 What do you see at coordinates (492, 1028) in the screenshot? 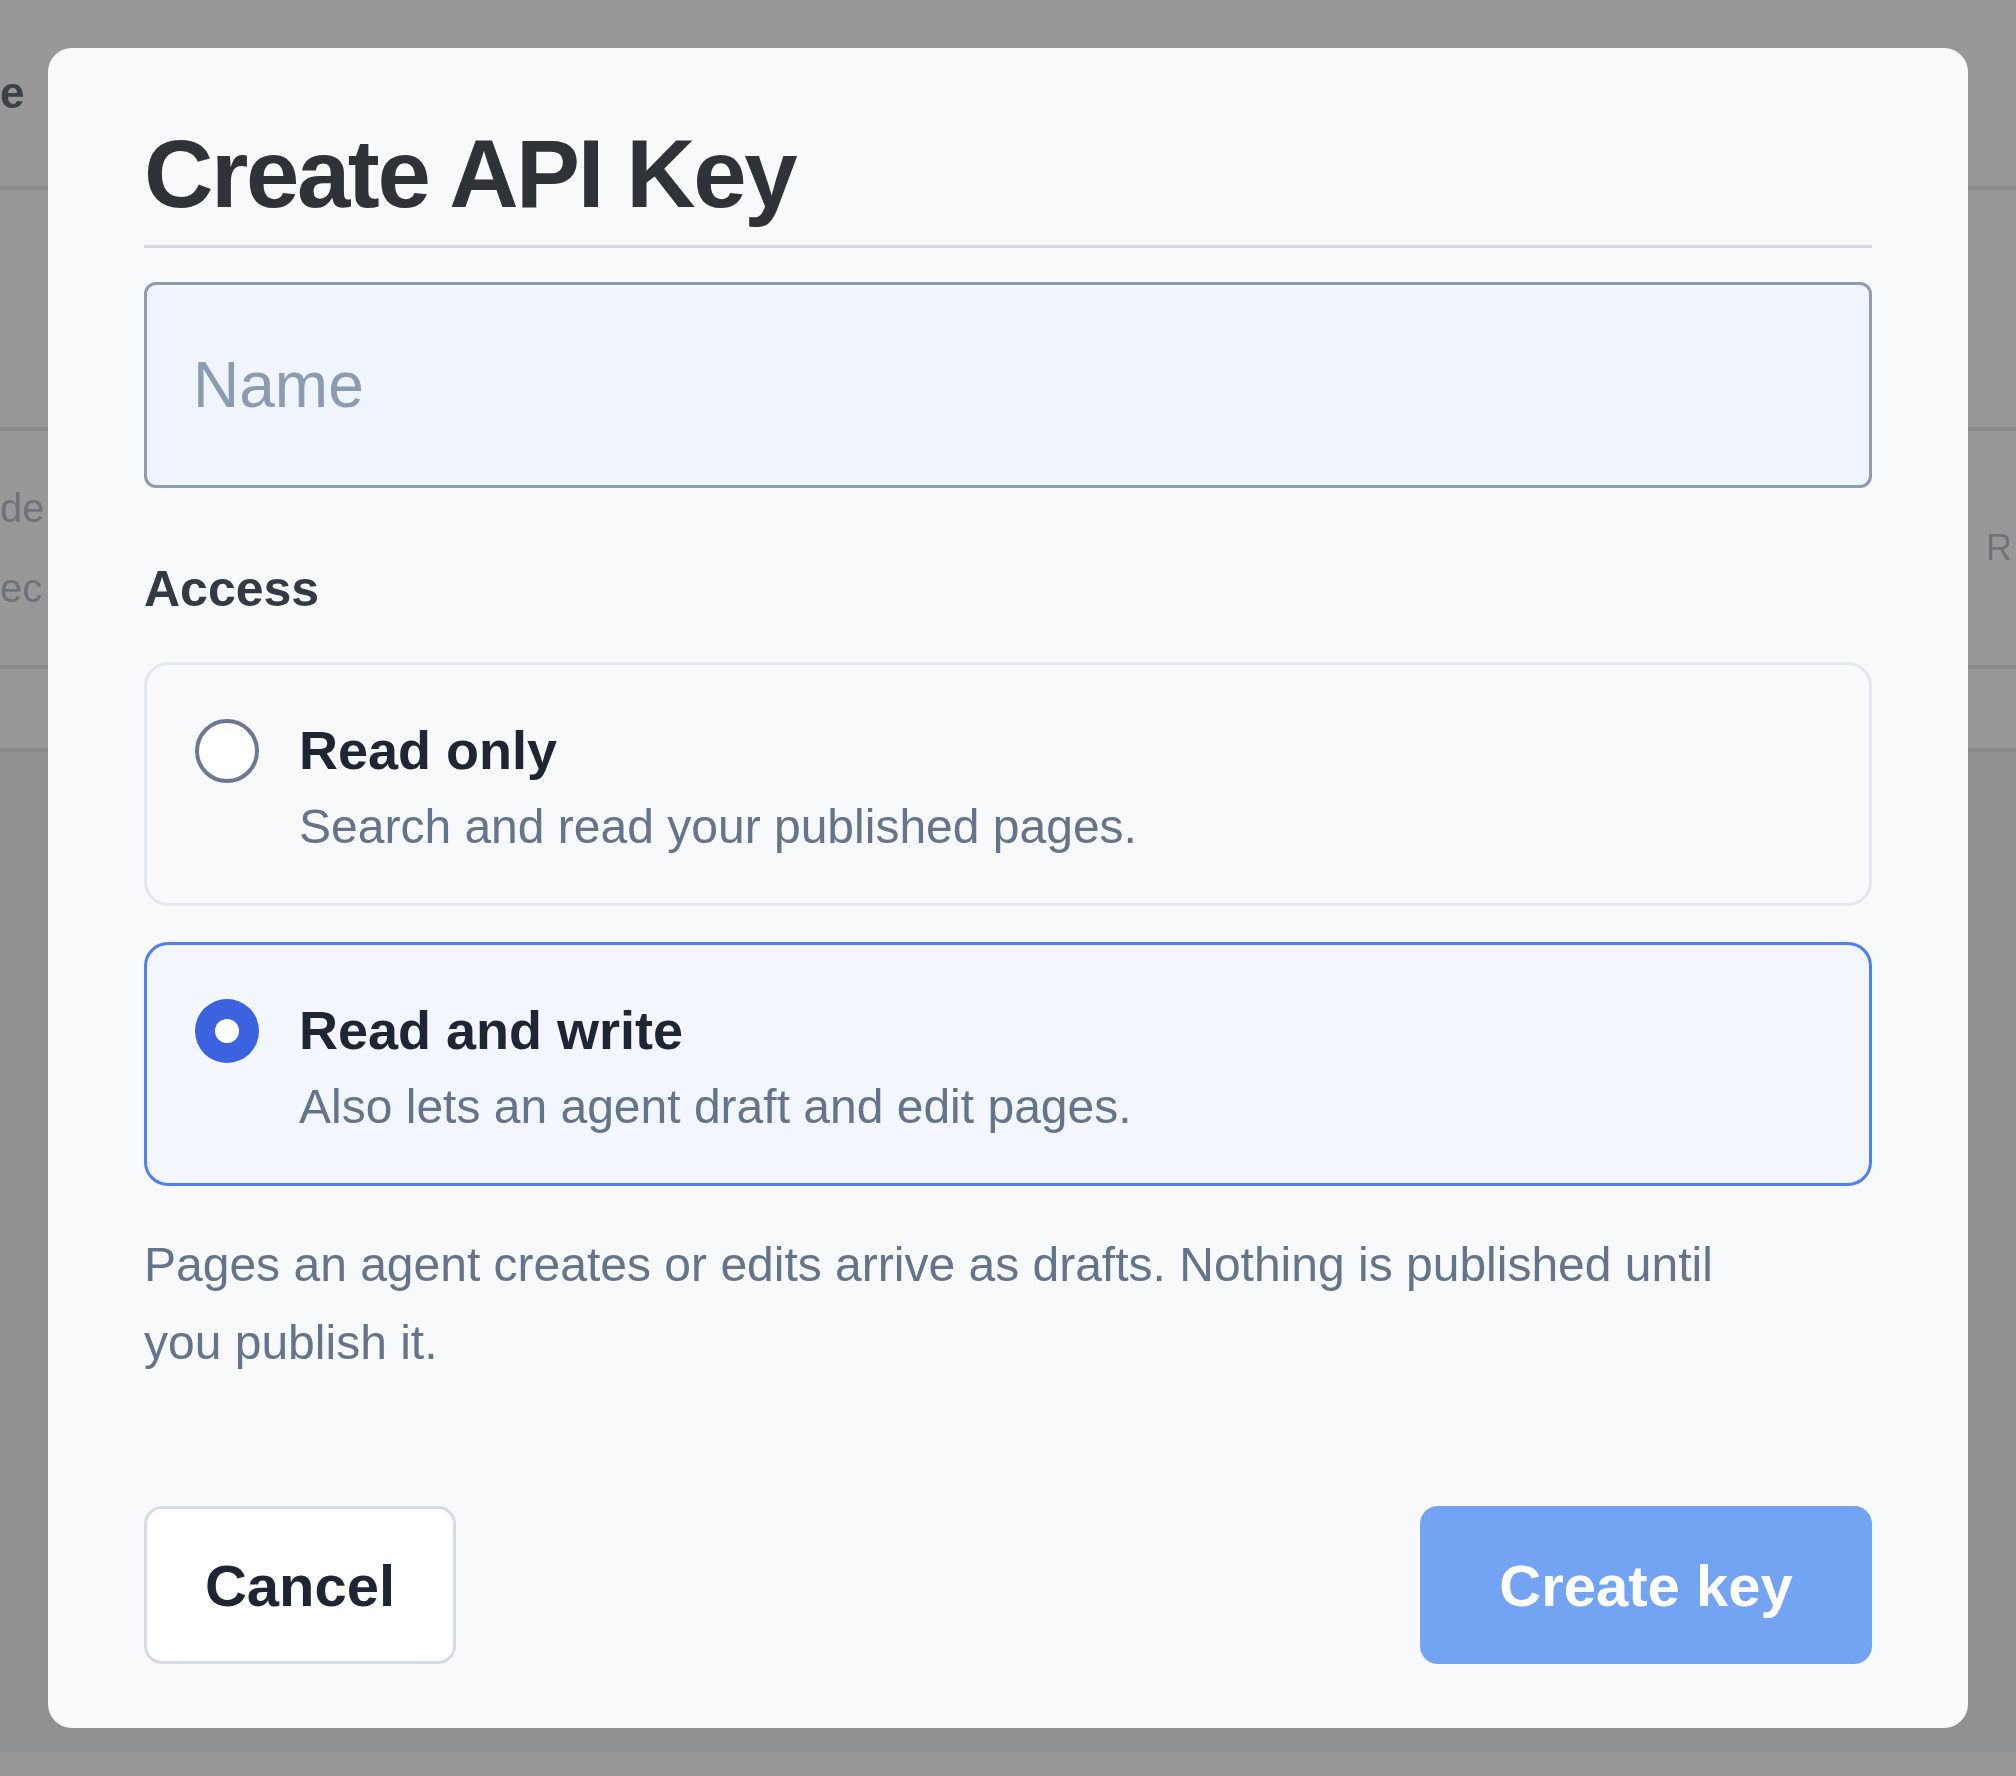
I see `option-title: Read and write` at bounding box center [492, 1028].